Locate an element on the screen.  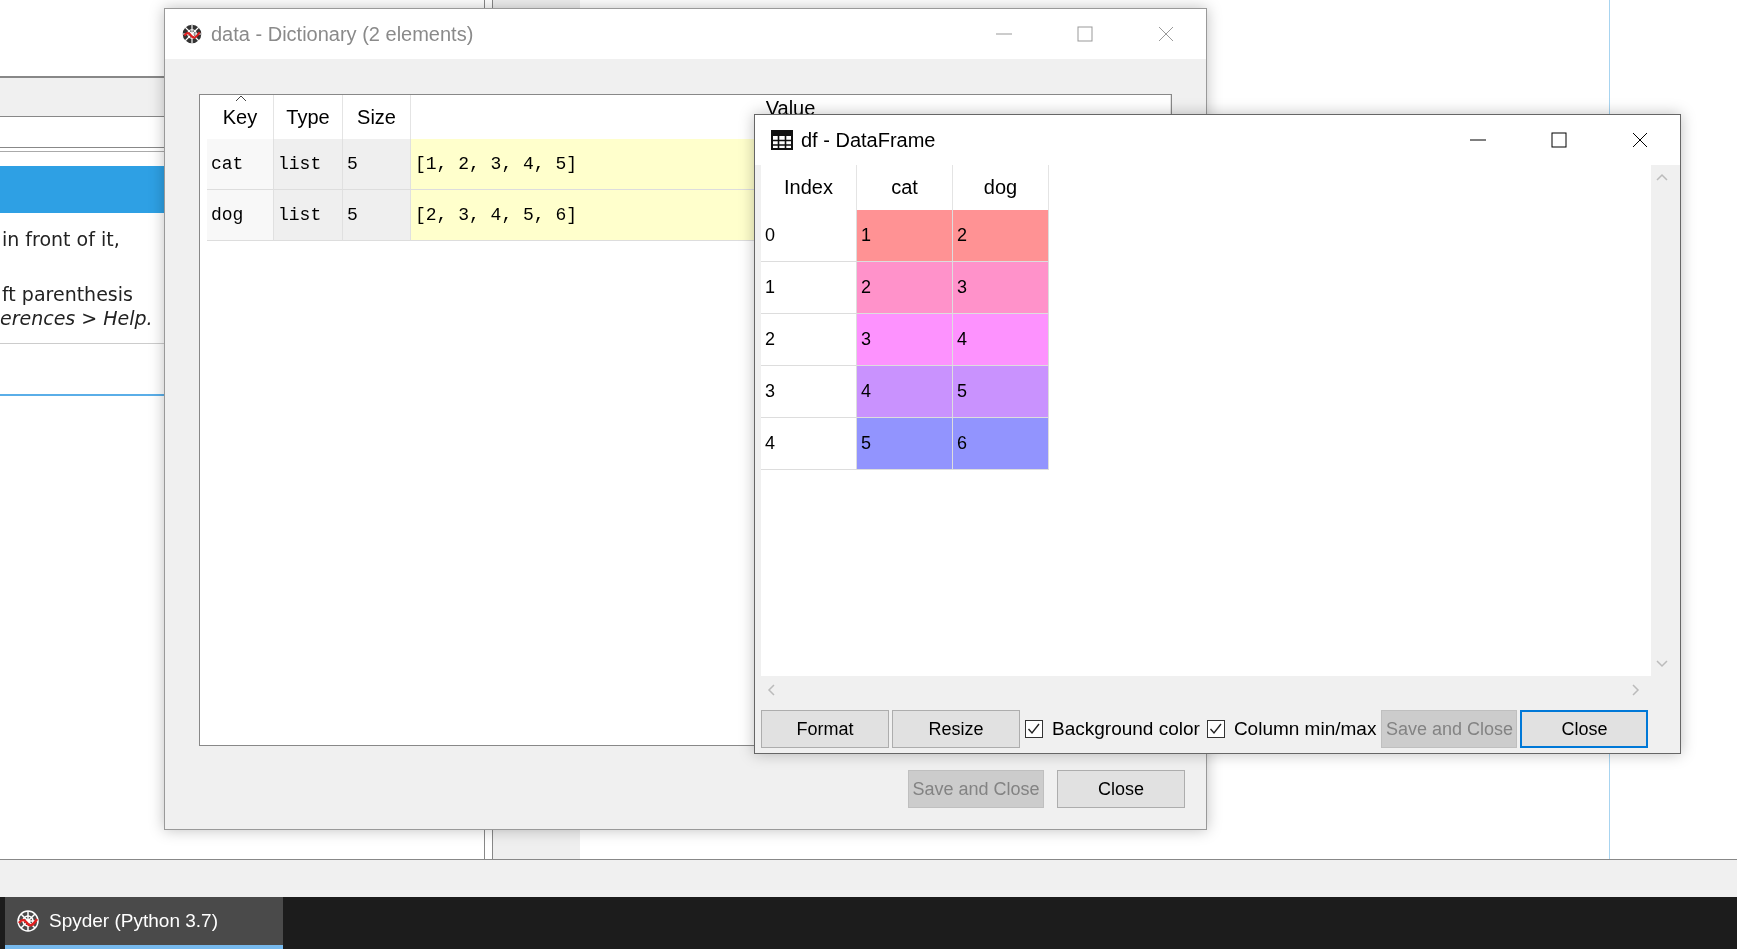
toolbar-button: Resize is located at coordinates (956, 729).